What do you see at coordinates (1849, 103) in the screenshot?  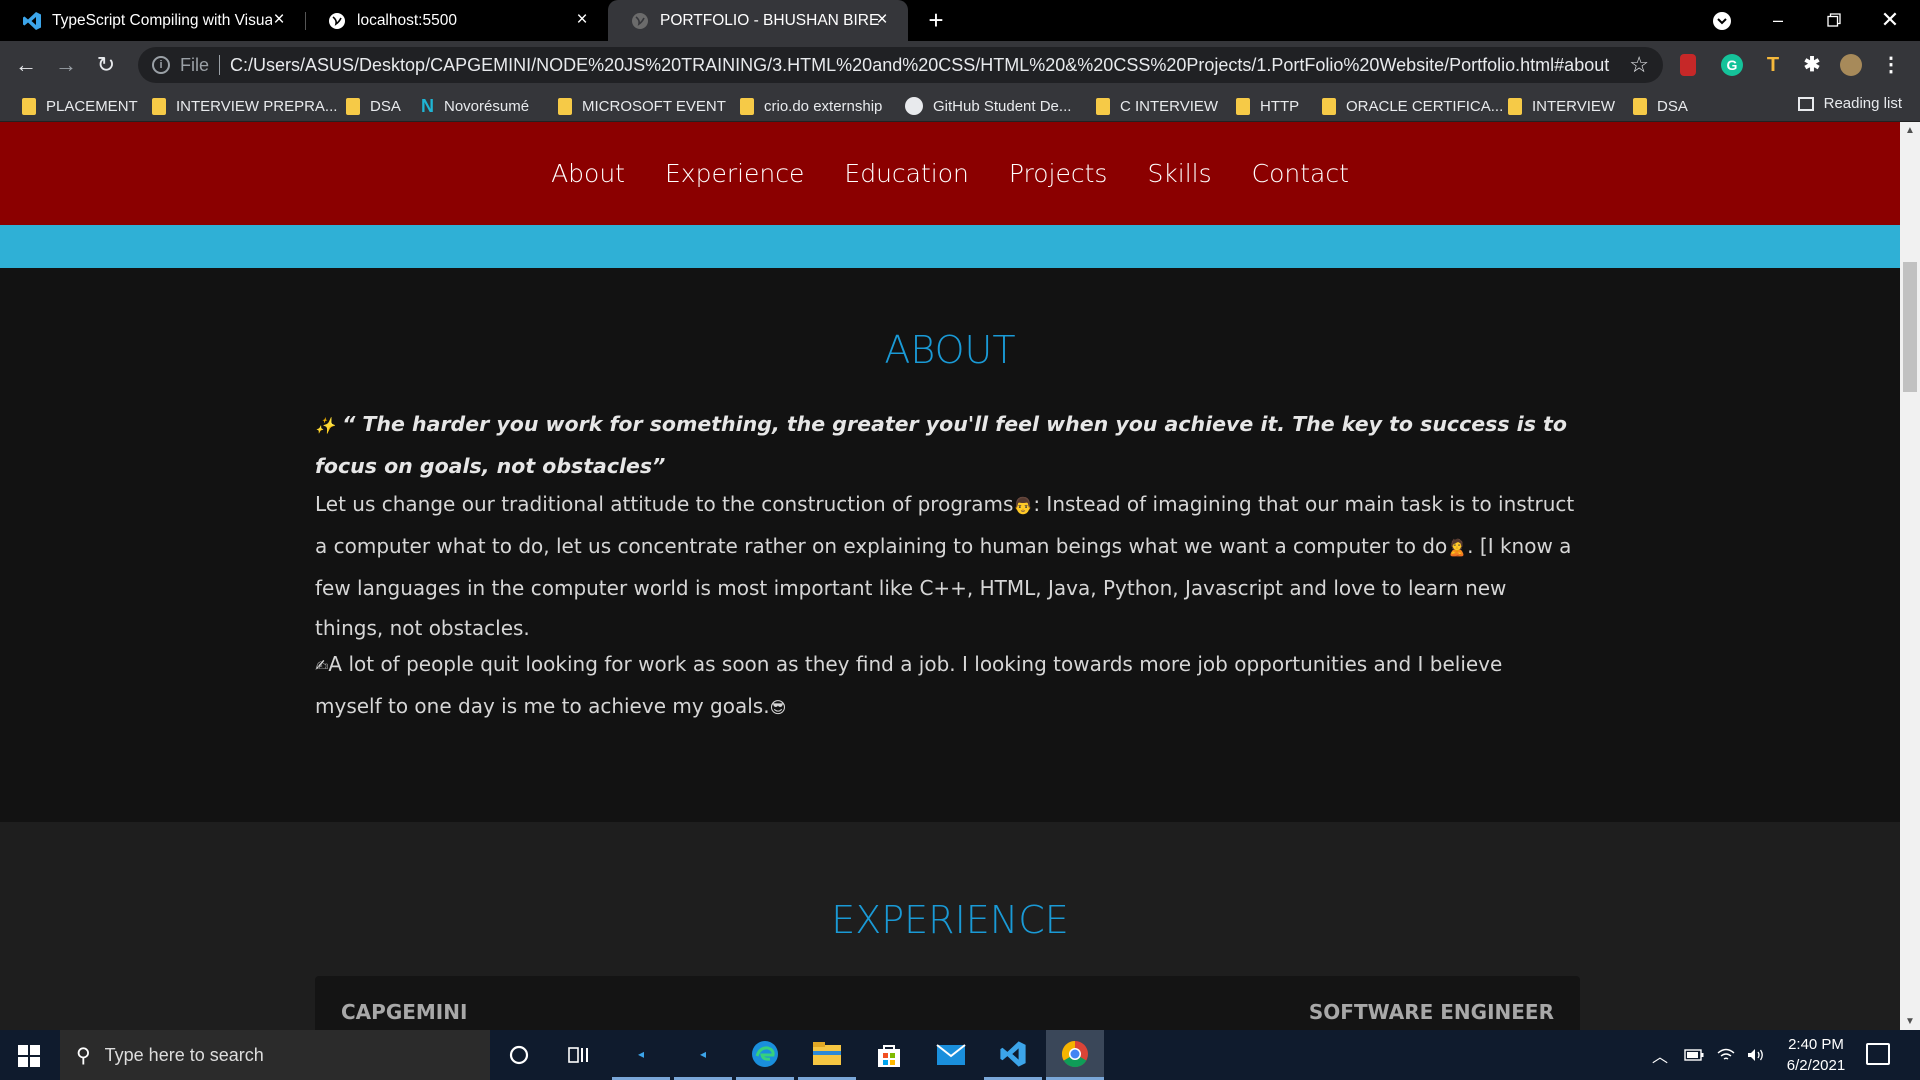 I see `reading-list-button: Reading list` at bounding box center [1849, 103].